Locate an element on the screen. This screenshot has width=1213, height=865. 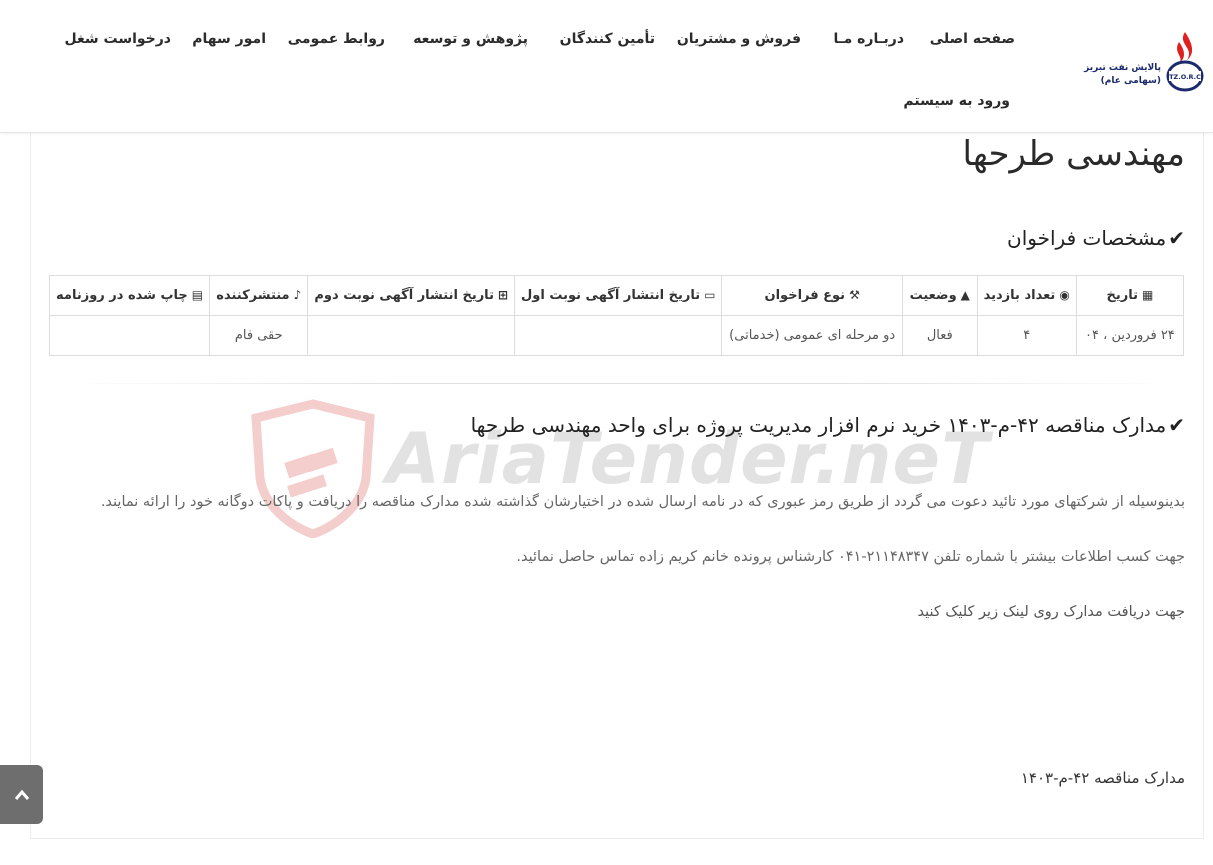
th-pub2: ⊞تاریخ انتشار آگهی نوبت دوم is located at coordinates (411, 295).